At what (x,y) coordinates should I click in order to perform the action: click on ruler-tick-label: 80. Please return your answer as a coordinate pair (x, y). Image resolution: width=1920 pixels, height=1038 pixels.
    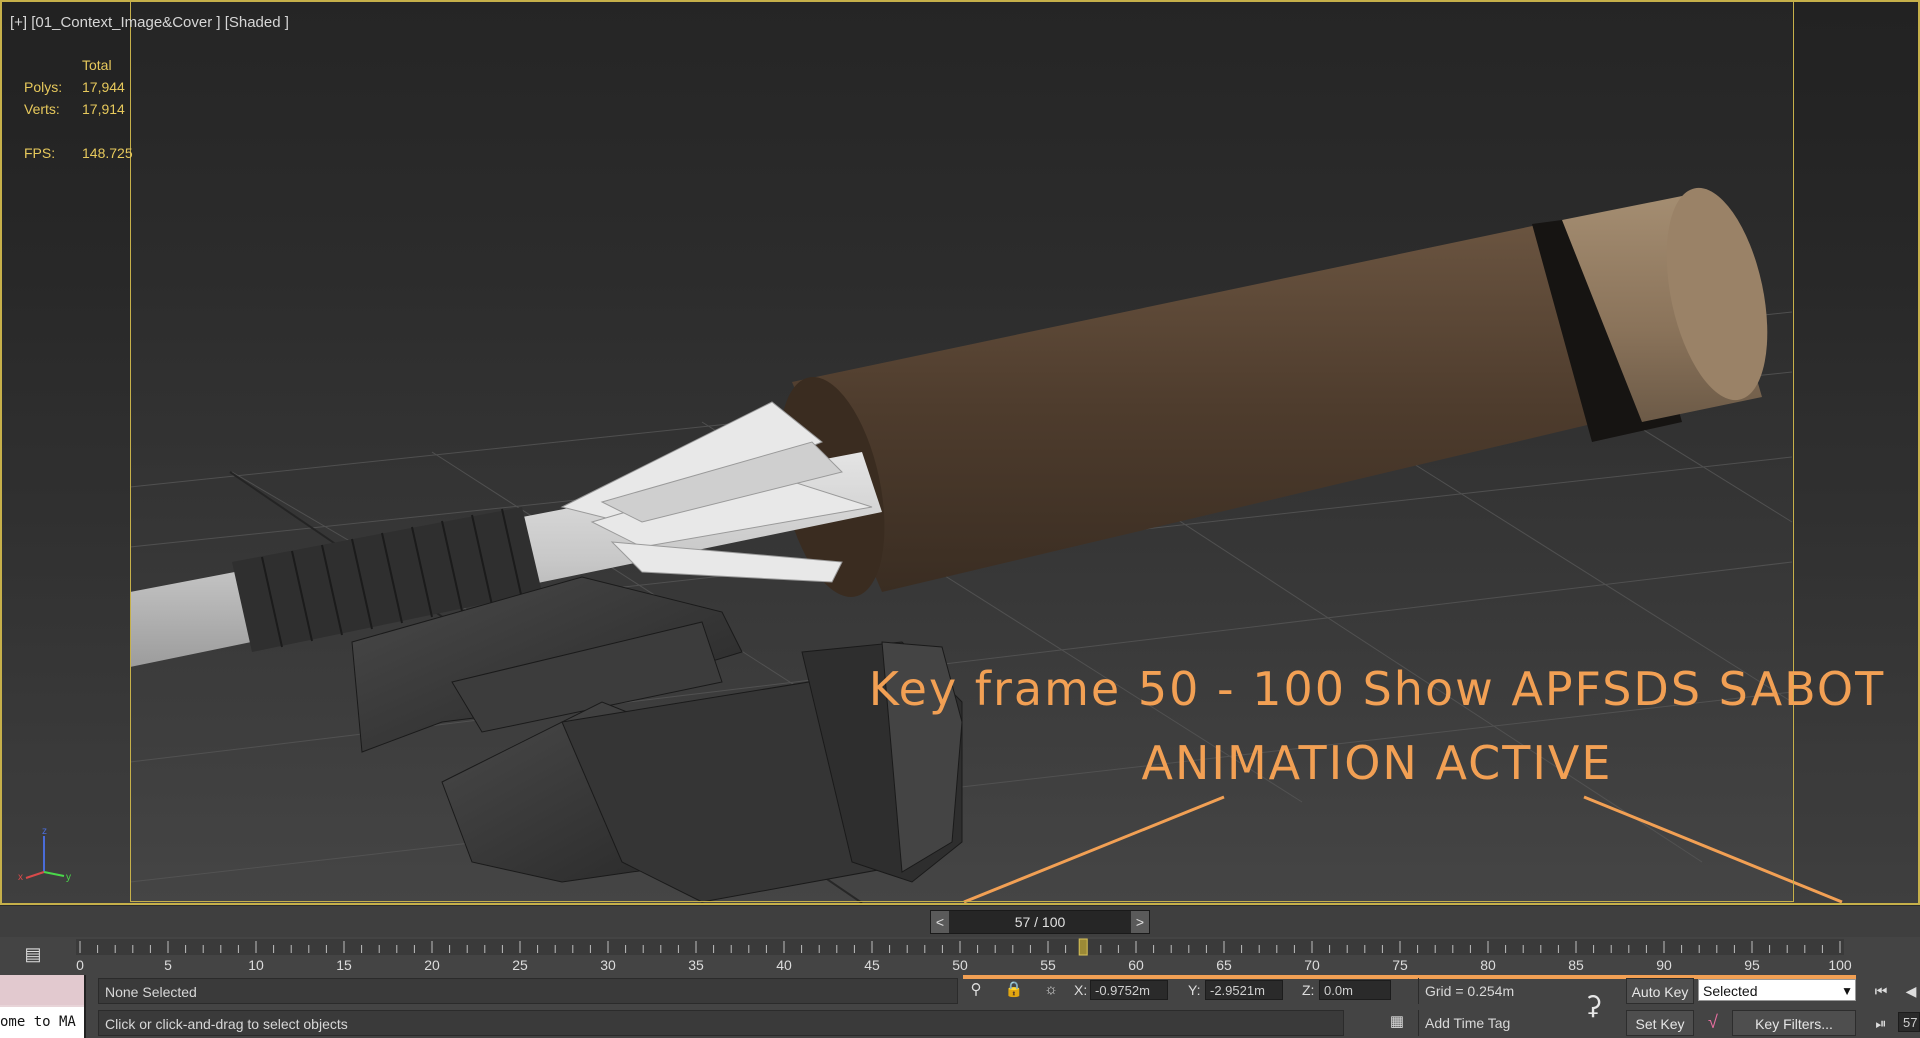
    Looking at the image, I should click on (1488, 965).